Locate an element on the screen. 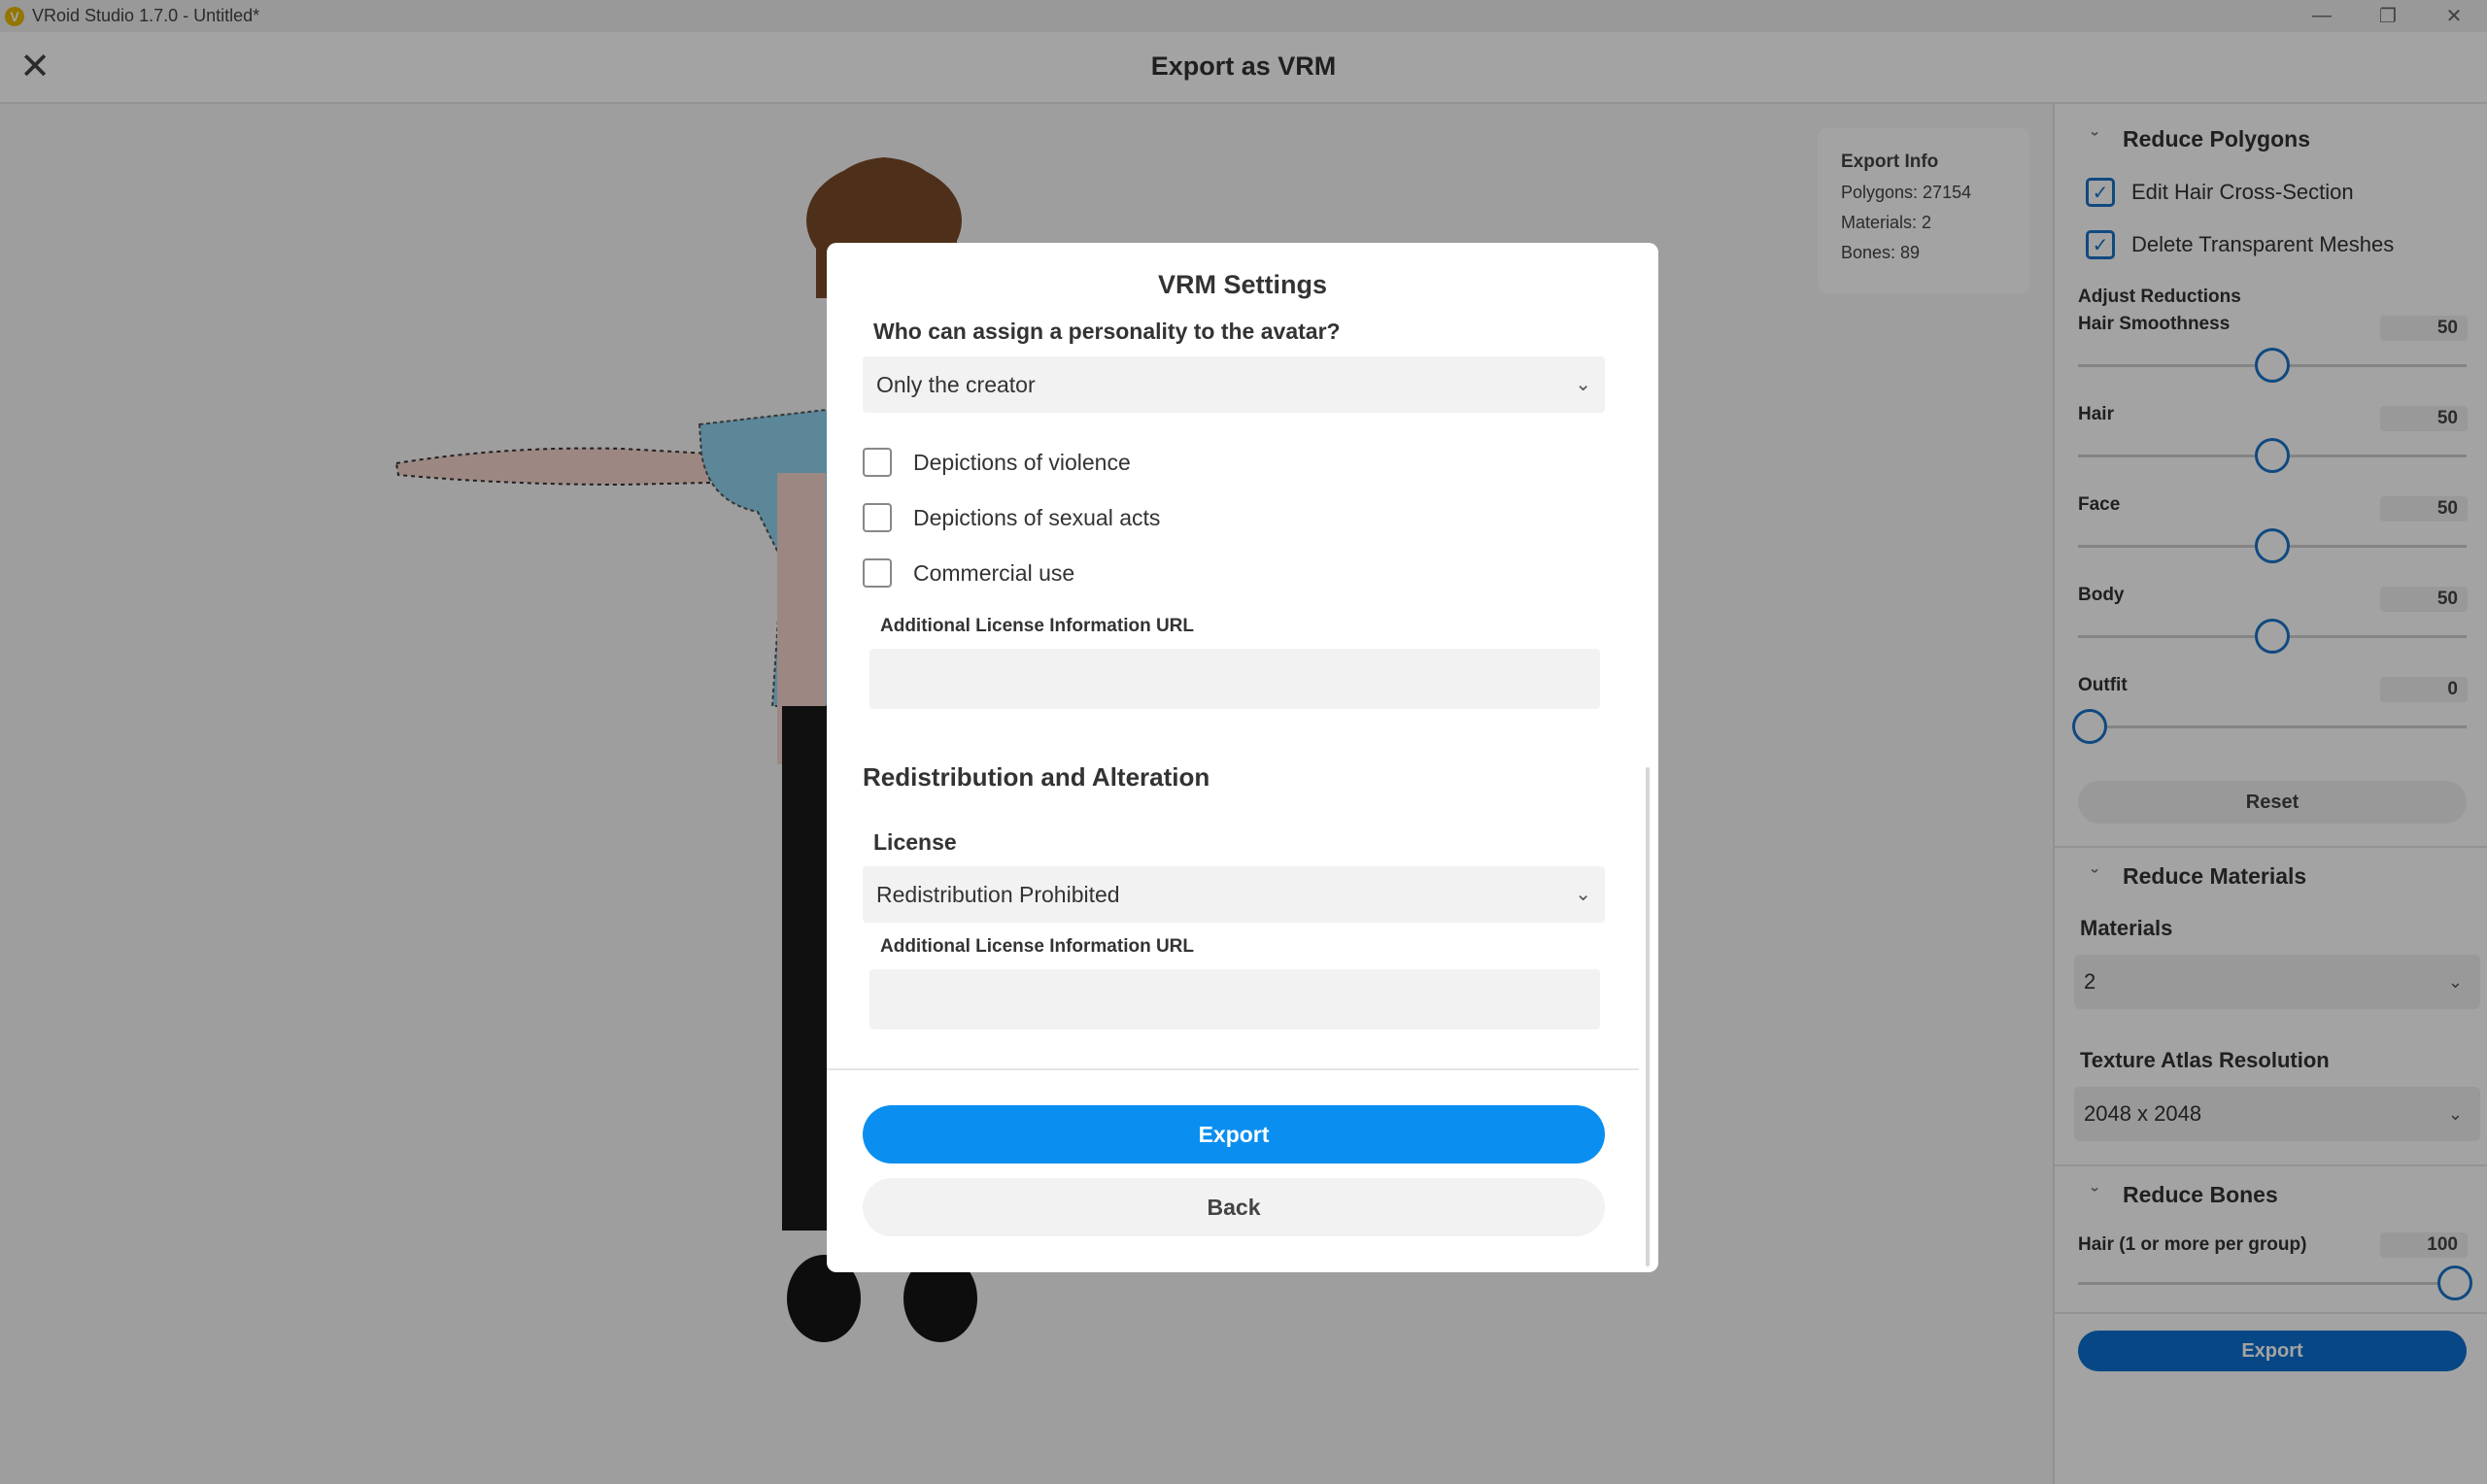  license-label: License is located at coordinates (915, 842).